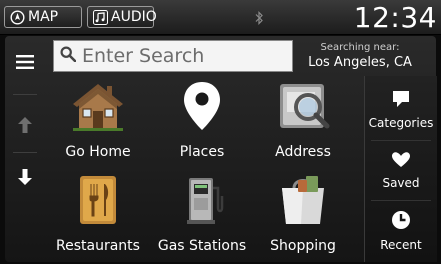 This screenshot has width=441, height=264. Describe the element at coordinates (401, 123) in the screenshot. I see `categories-label: Categories` at that location.